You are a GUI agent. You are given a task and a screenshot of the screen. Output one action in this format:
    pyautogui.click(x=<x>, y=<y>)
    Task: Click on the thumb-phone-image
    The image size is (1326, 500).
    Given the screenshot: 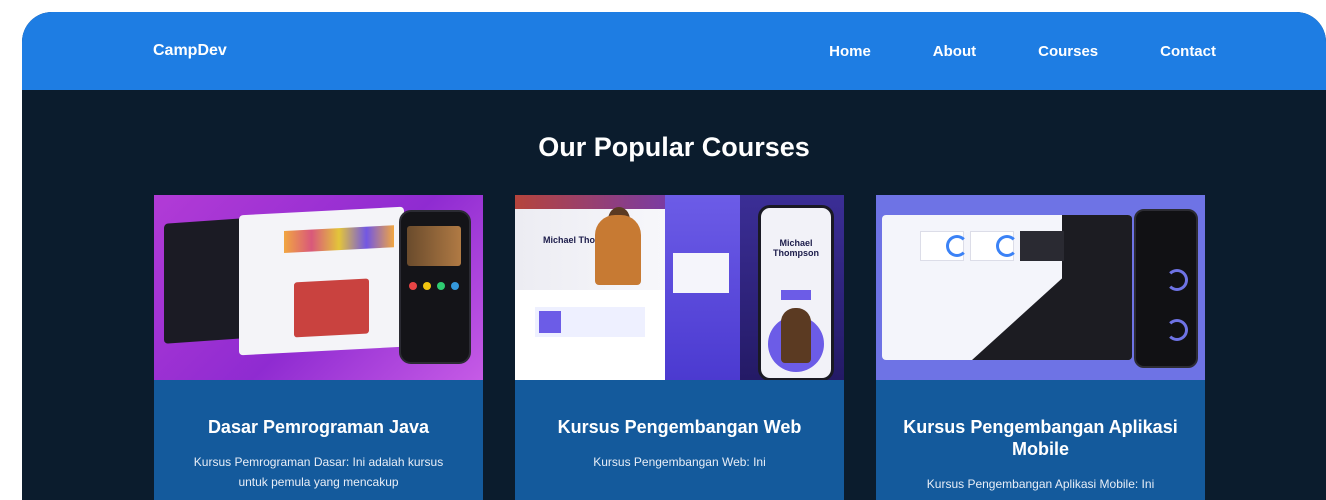 What is the action you would take?
    pyautogui.click(x=434, y=246)
    